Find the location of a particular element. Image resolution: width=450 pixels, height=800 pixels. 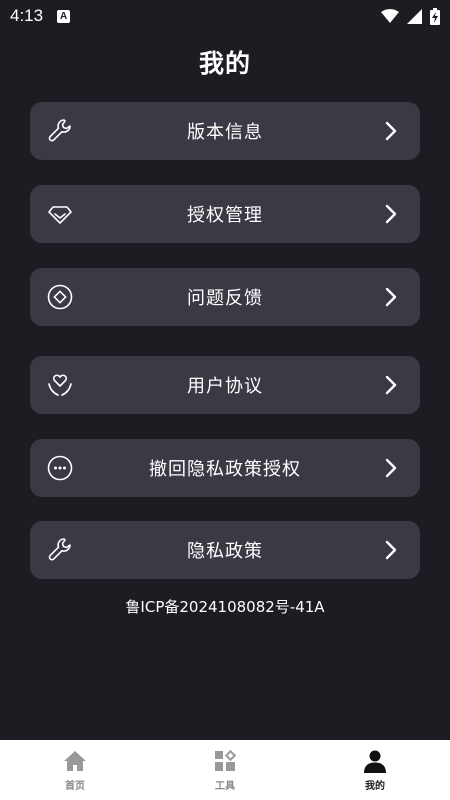

status-icons is located at coordinates (410, 16).